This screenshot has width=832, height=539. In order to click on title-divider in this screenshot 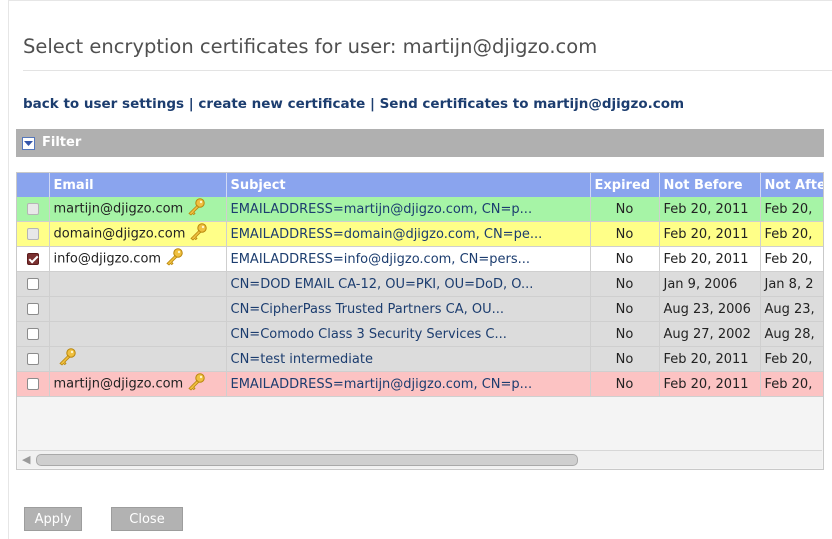, I will do `click(427, 70)`.